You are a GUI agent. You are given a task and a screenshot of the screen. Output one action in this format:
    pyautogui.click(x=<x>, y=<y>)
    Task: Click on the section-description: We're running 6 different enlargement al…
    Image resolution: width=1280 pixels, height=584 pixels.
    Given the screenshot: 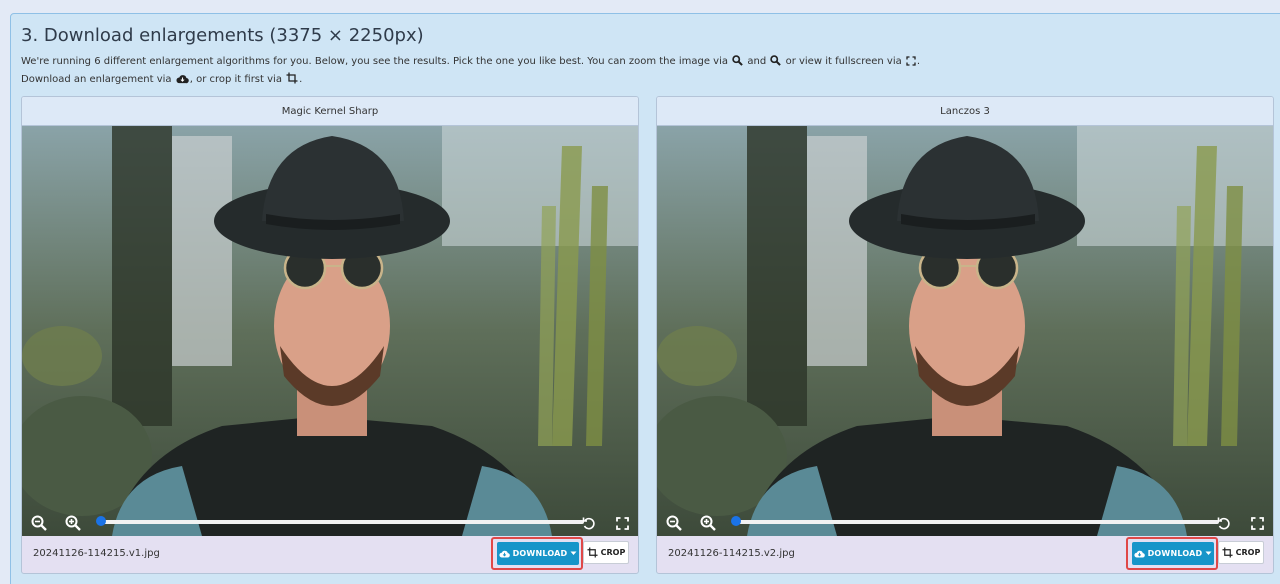 What is the action you would take?
    pyautogui.click(x=641, y=72)
    